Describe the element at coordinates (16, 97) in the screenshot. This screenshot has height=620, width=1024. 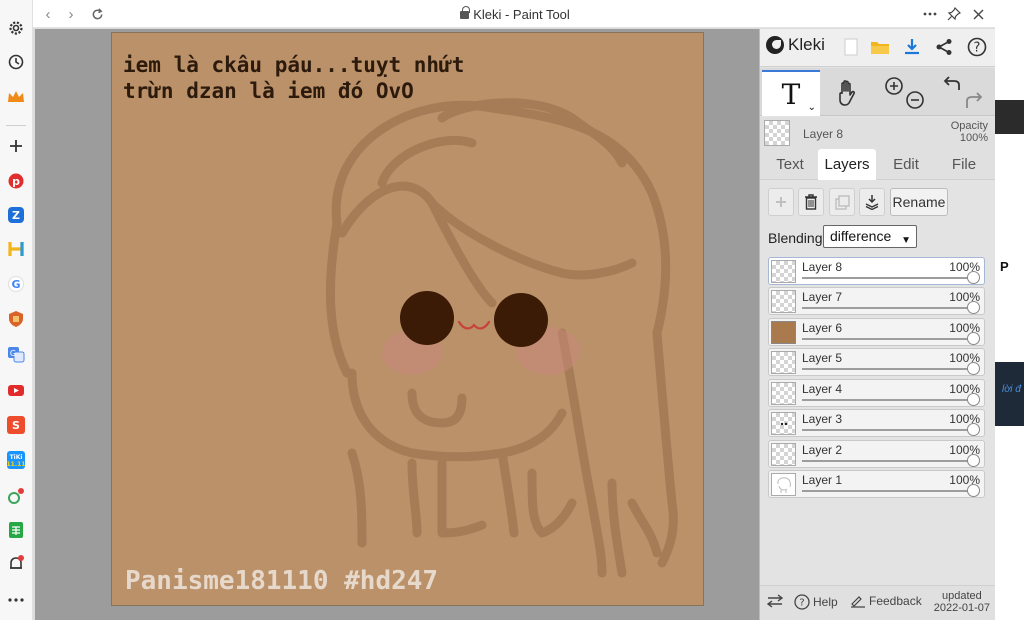
I see `crown-icon` at that location.